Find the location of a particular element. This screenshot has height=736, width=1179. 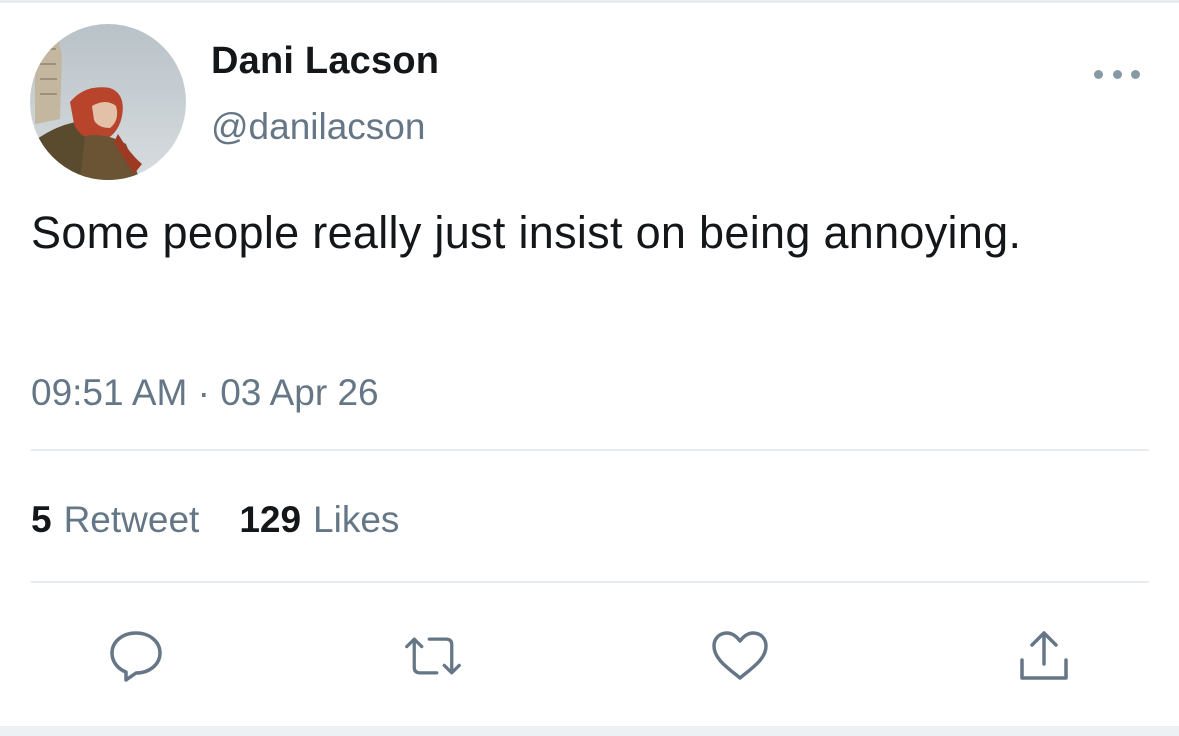

heart-icon is located at coordinates (740, 655).